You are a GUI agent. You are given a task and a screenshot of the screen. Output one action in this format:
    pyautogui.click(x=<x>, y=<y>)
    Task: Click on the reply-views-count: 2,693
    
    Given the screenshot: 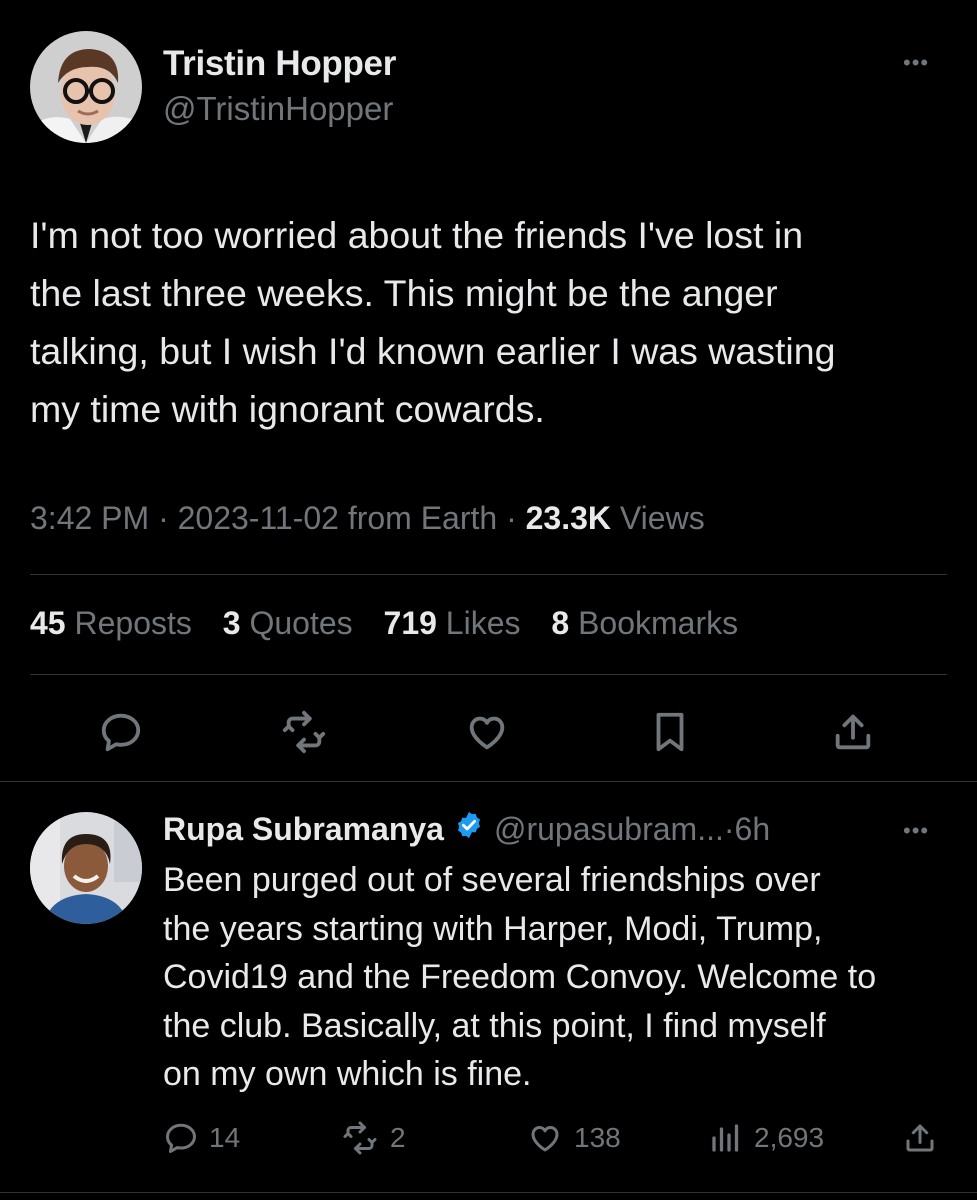 What is the action you would take?
    pyautogui.click(x=789, y=1137)
    